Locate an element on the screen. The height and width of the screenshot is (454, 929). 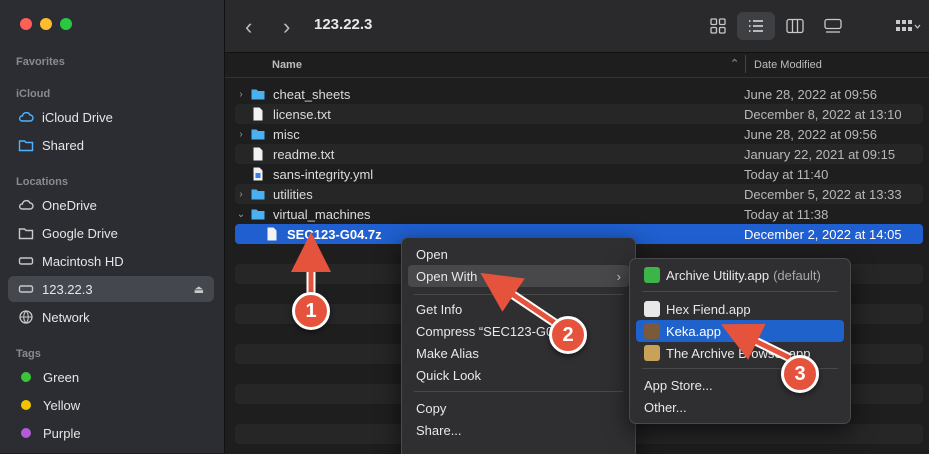
gallery-icon is located at coordinates (833, 25).